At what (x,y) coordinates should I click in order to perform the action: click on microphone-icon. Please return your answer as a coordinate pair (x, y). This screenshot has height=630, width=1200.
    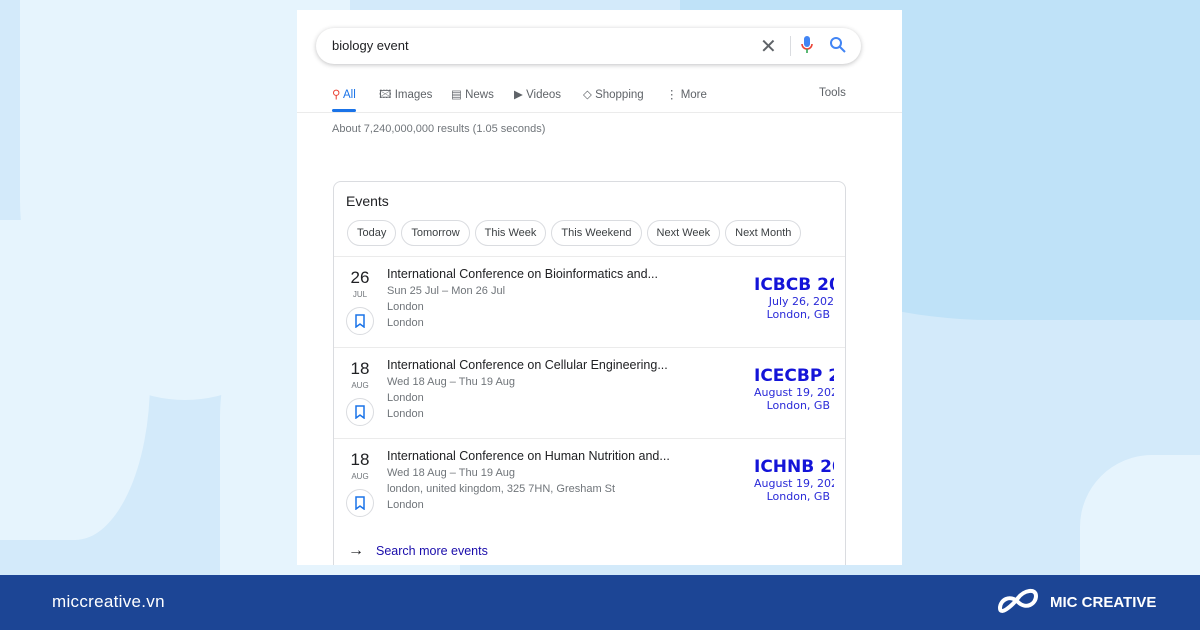
    Looking at the image, I should click on (807, 45).